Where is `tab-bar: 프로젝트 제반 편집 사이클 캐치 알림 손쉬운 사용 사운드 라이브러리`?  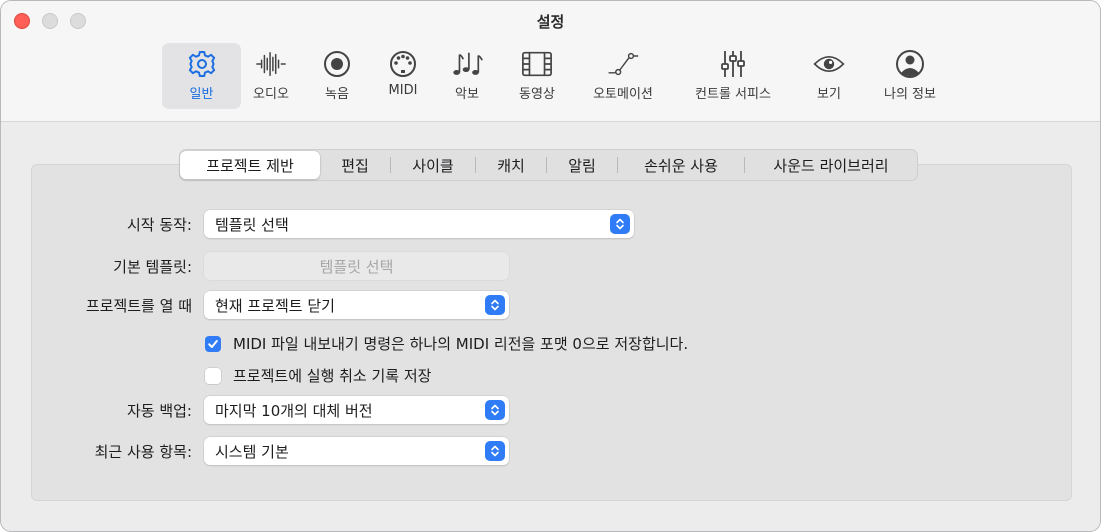
tab-bar: 프로젝트 제반 편집 사이클 캐치 알림 손쉬운 사용 사운드 라이브러리 is located at coordinates (548, 165).